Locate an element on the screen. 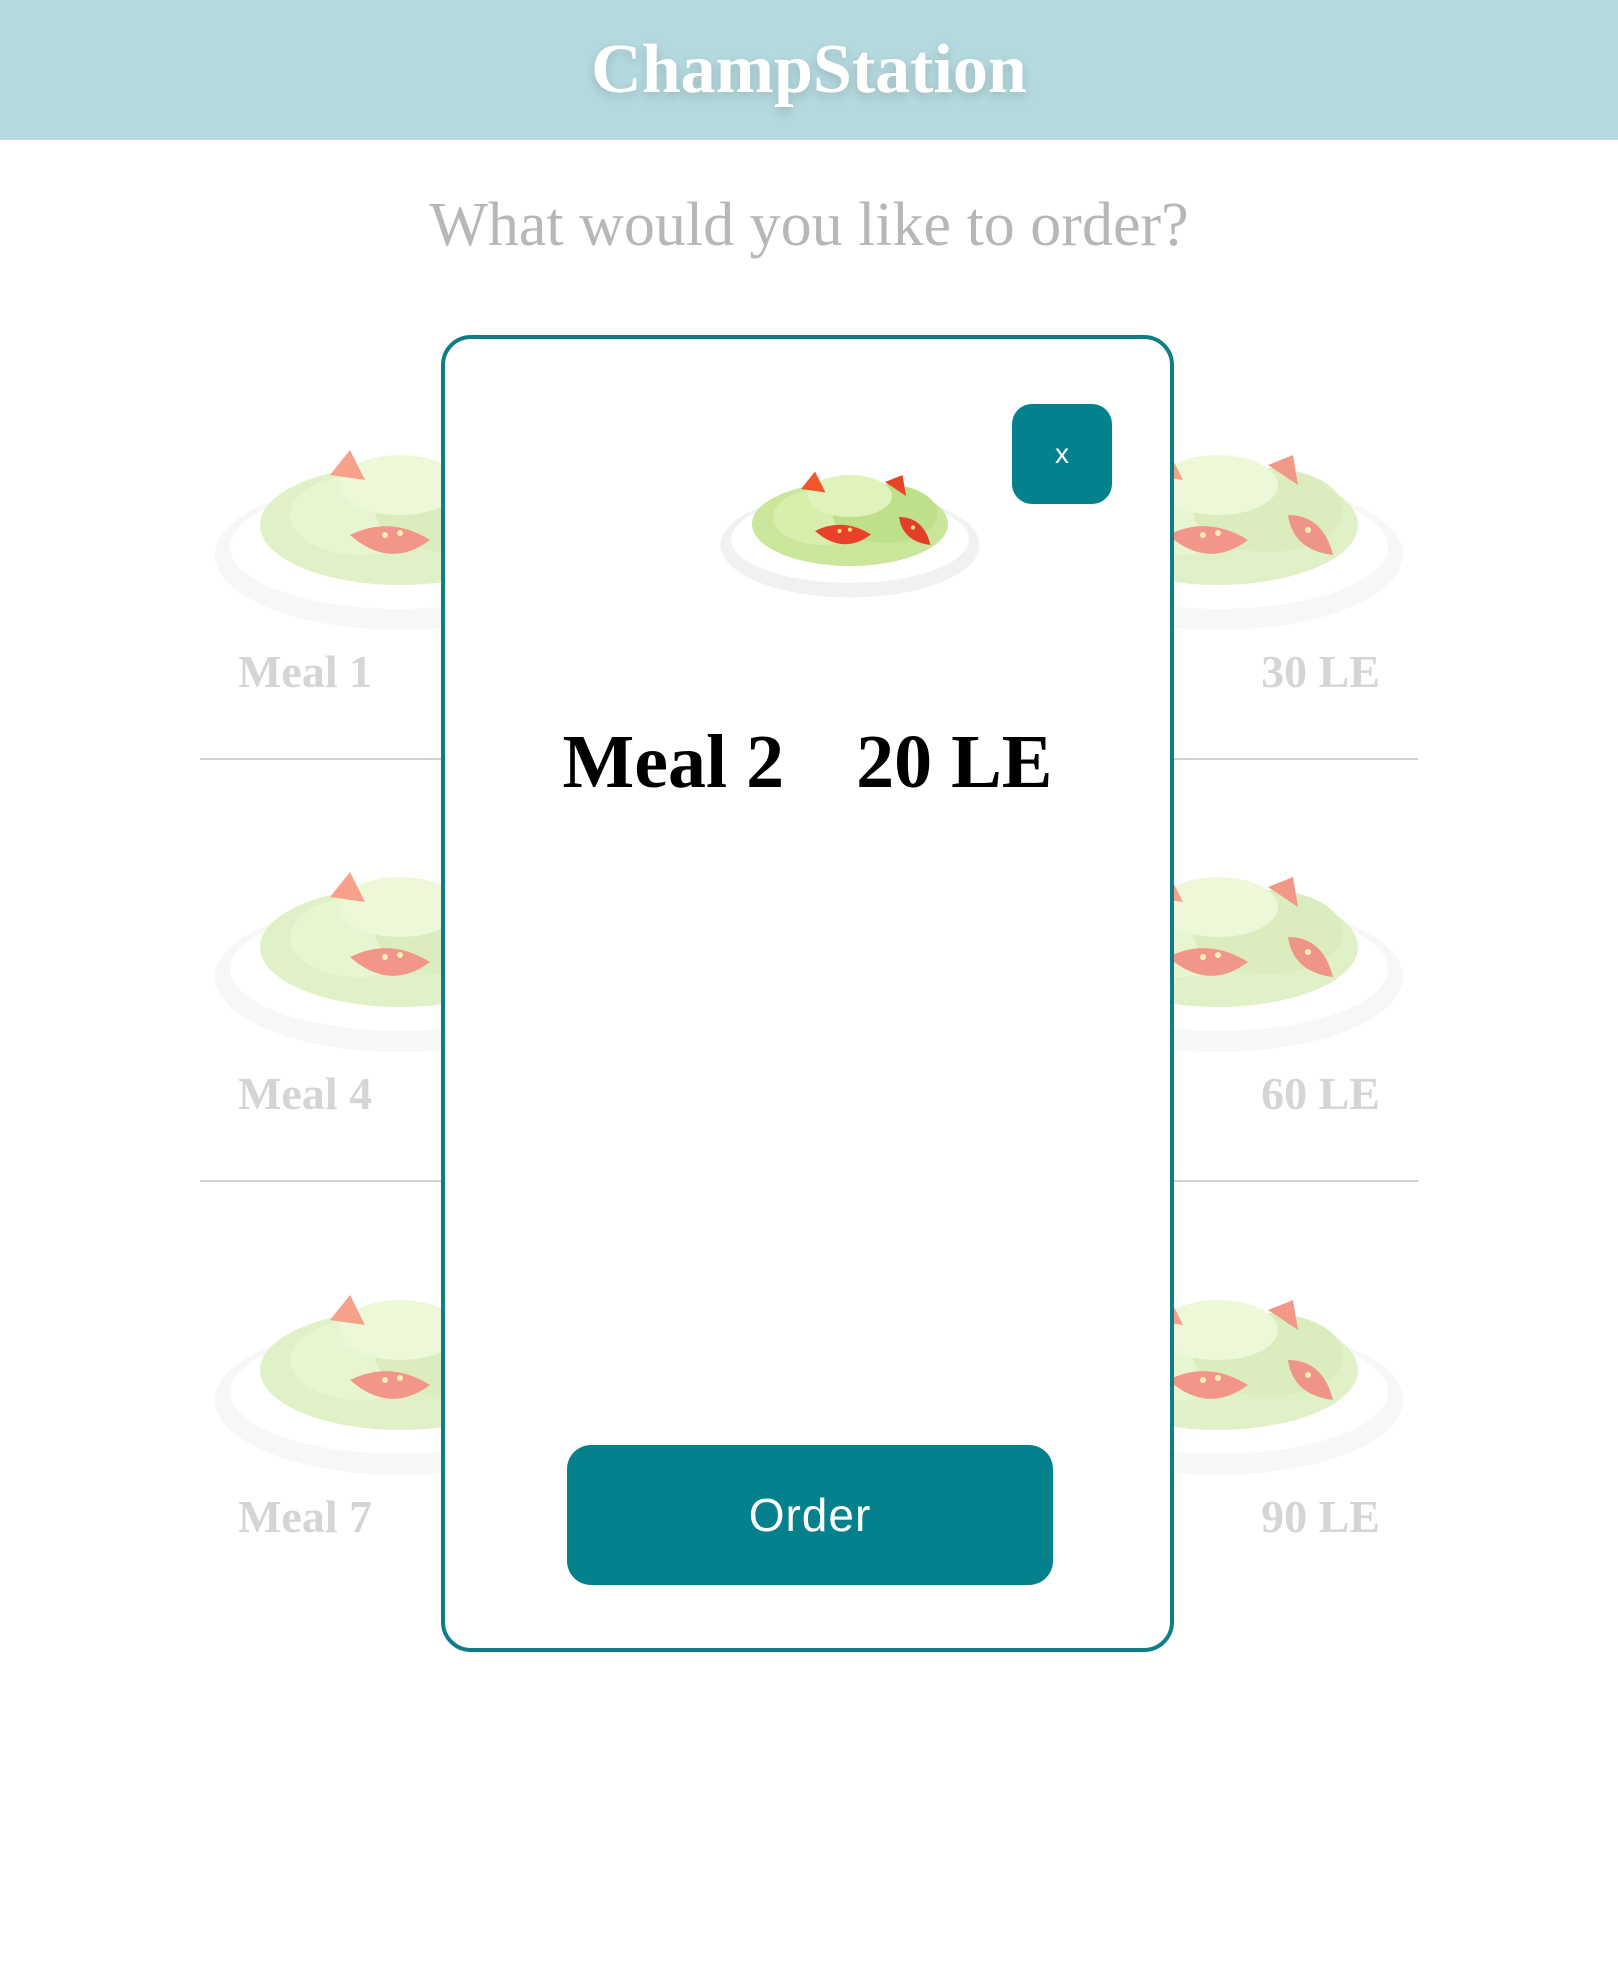 The image size is (1618, 1988). salad-image is located at coordinates (850, 524).